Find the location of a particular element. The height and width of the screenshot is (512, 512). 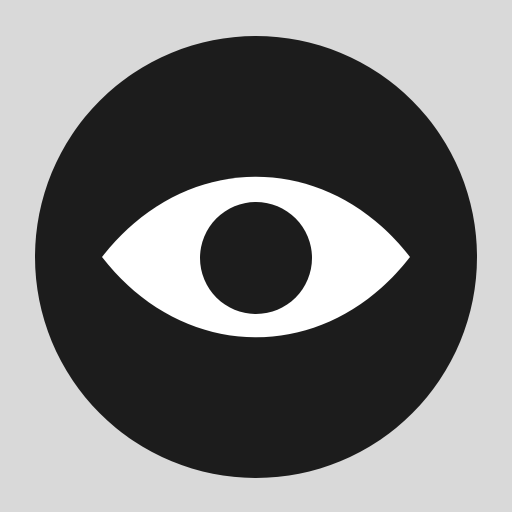

eye-pupil is located at coordinates (256, 258).